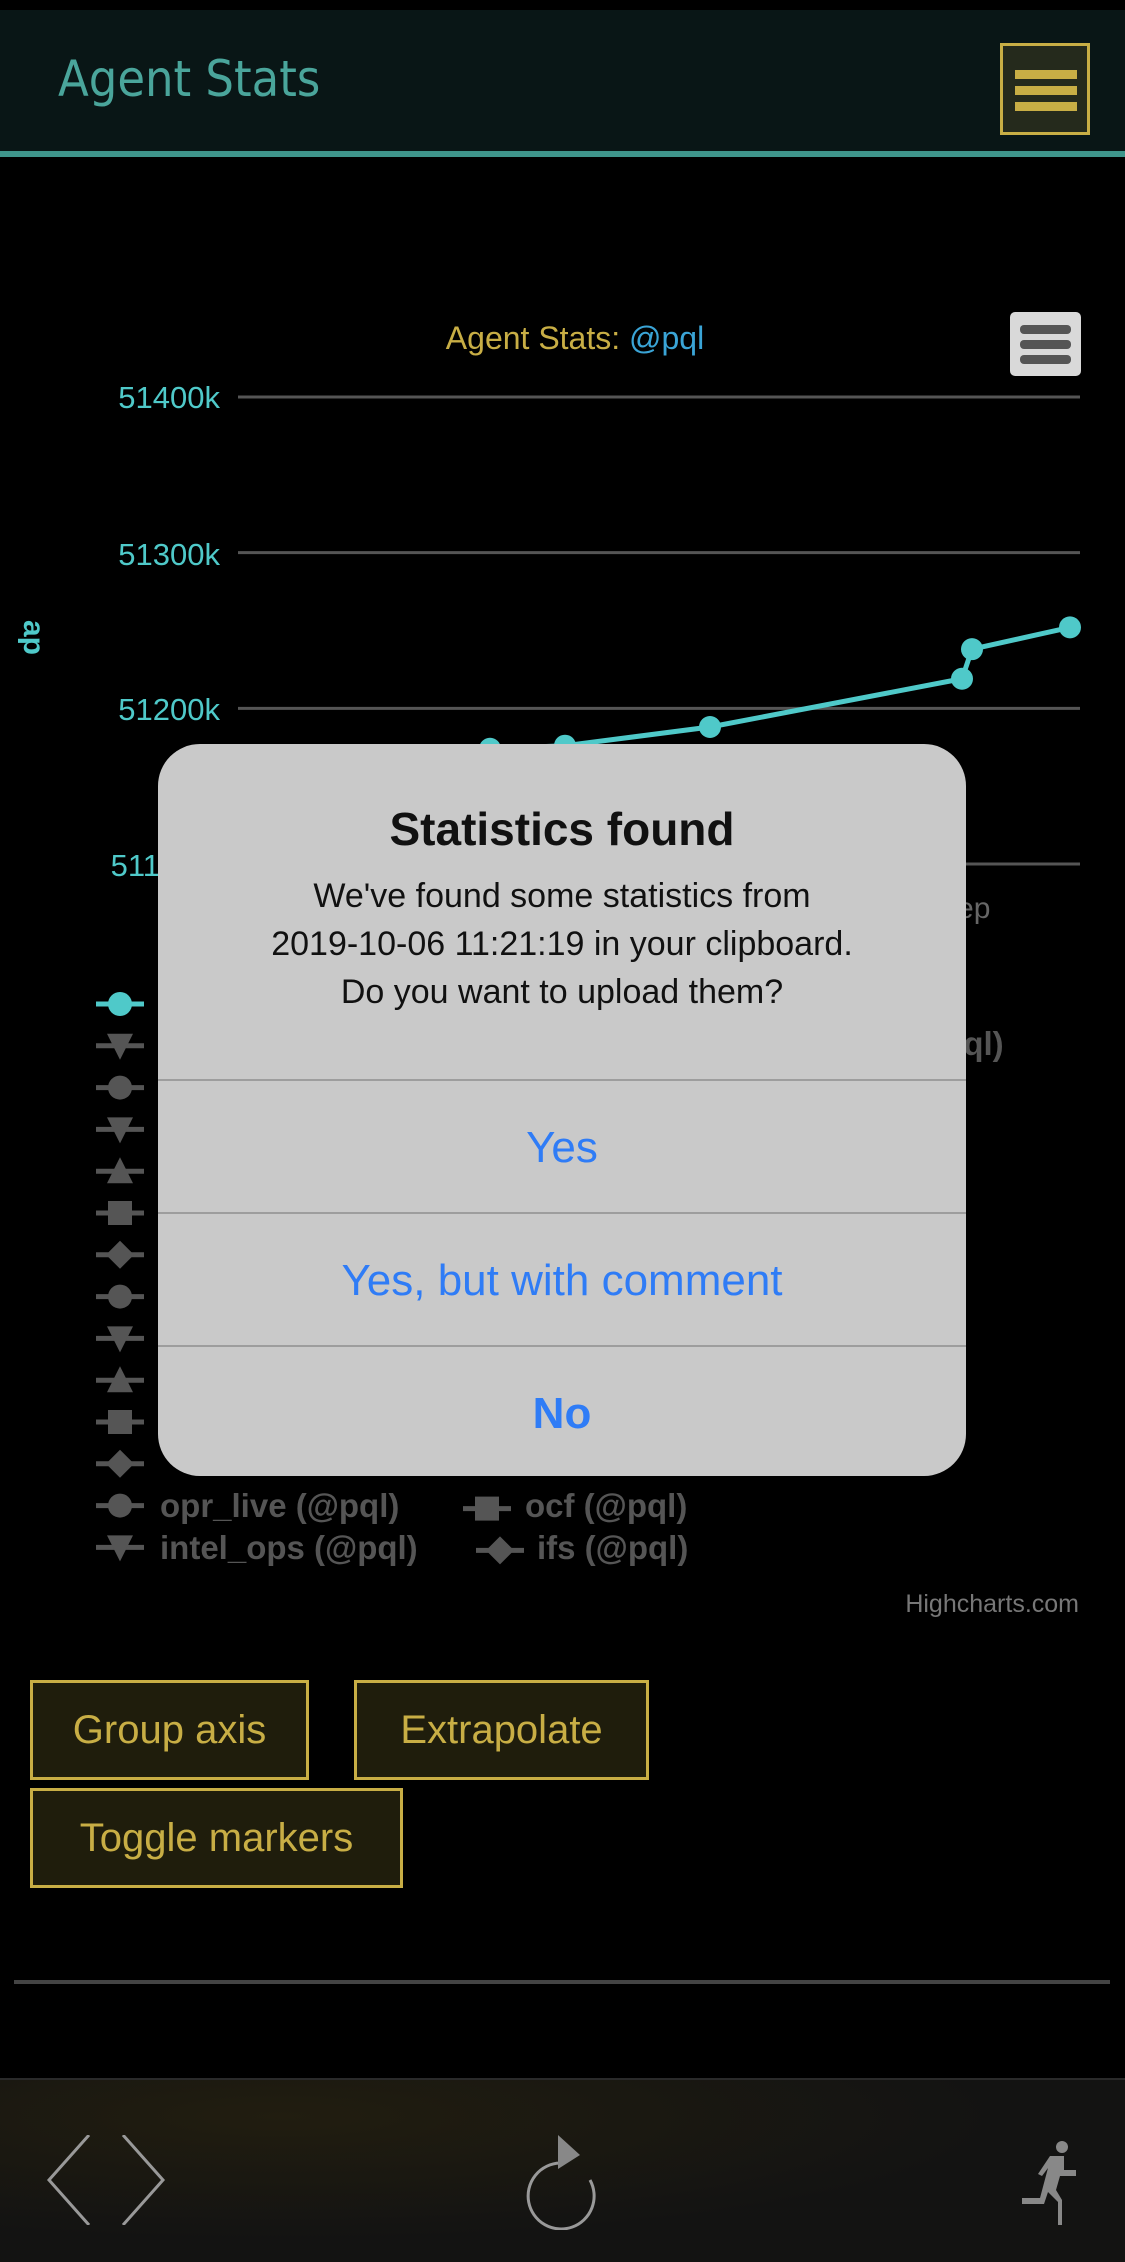 This screenshot has width=1125, height=2262. What do you see at coordinates (69, 2180) in the screenshot?
I see `back-icon` at bounding box center [69, 2180].